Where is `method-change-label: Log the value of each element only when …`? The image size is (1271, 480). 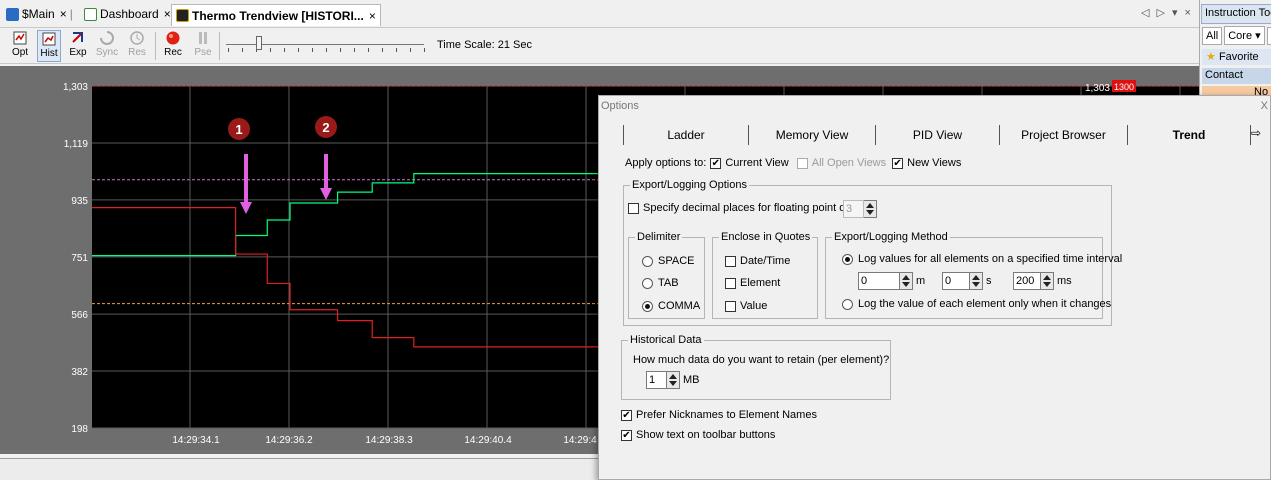 method-change-label: Log the value of each element only when … is located at coordinates (985, 304).